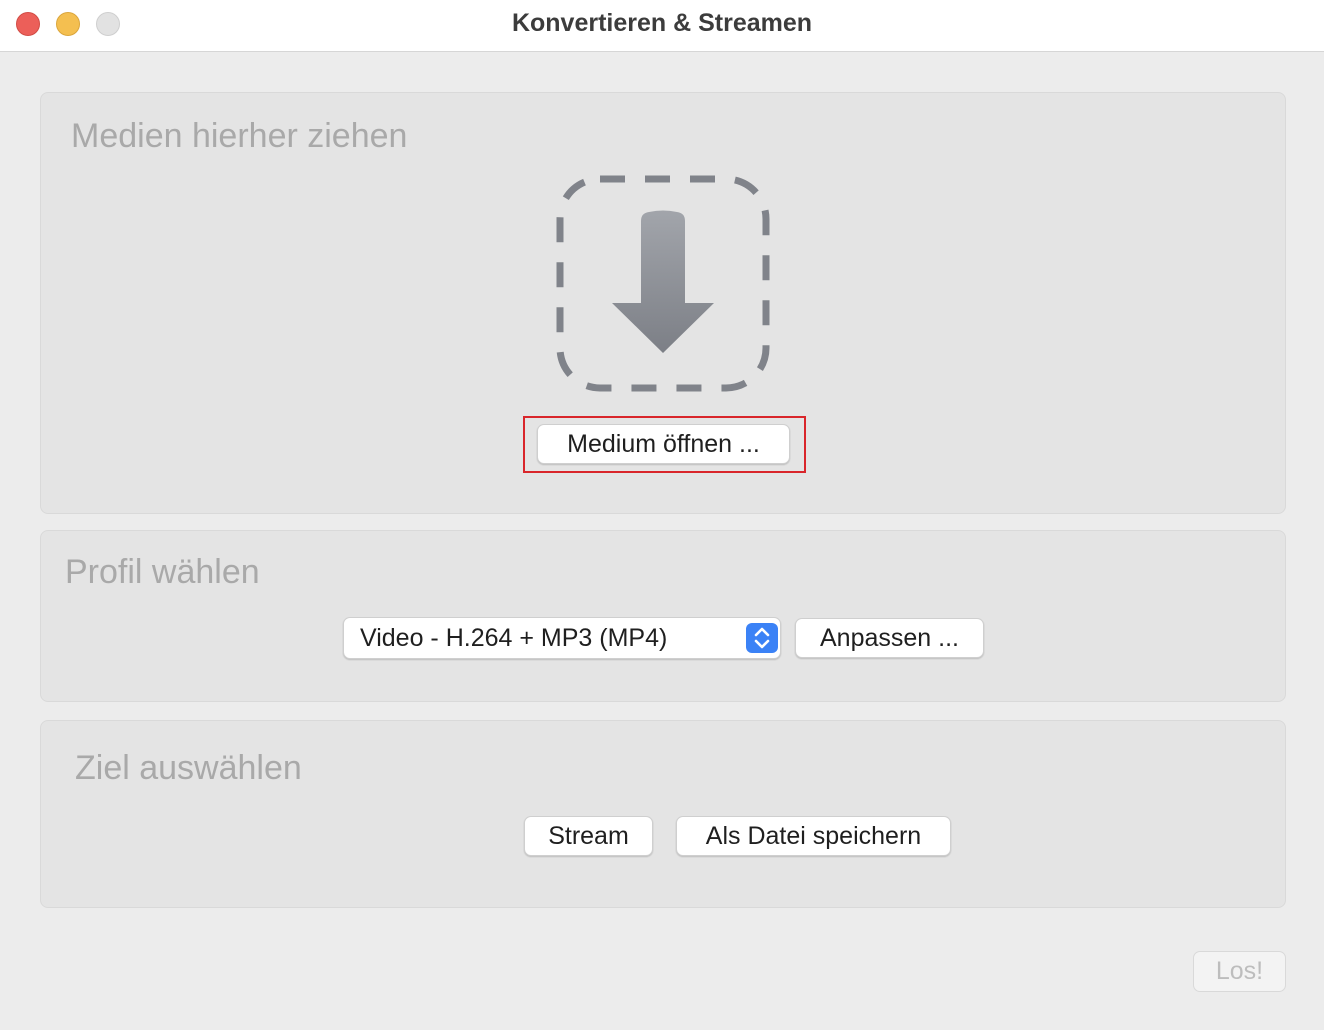  Describe the element at coordinates (662, 23) in the screenshot. I see `window-title: Konvertieren & Streamen` at that location.